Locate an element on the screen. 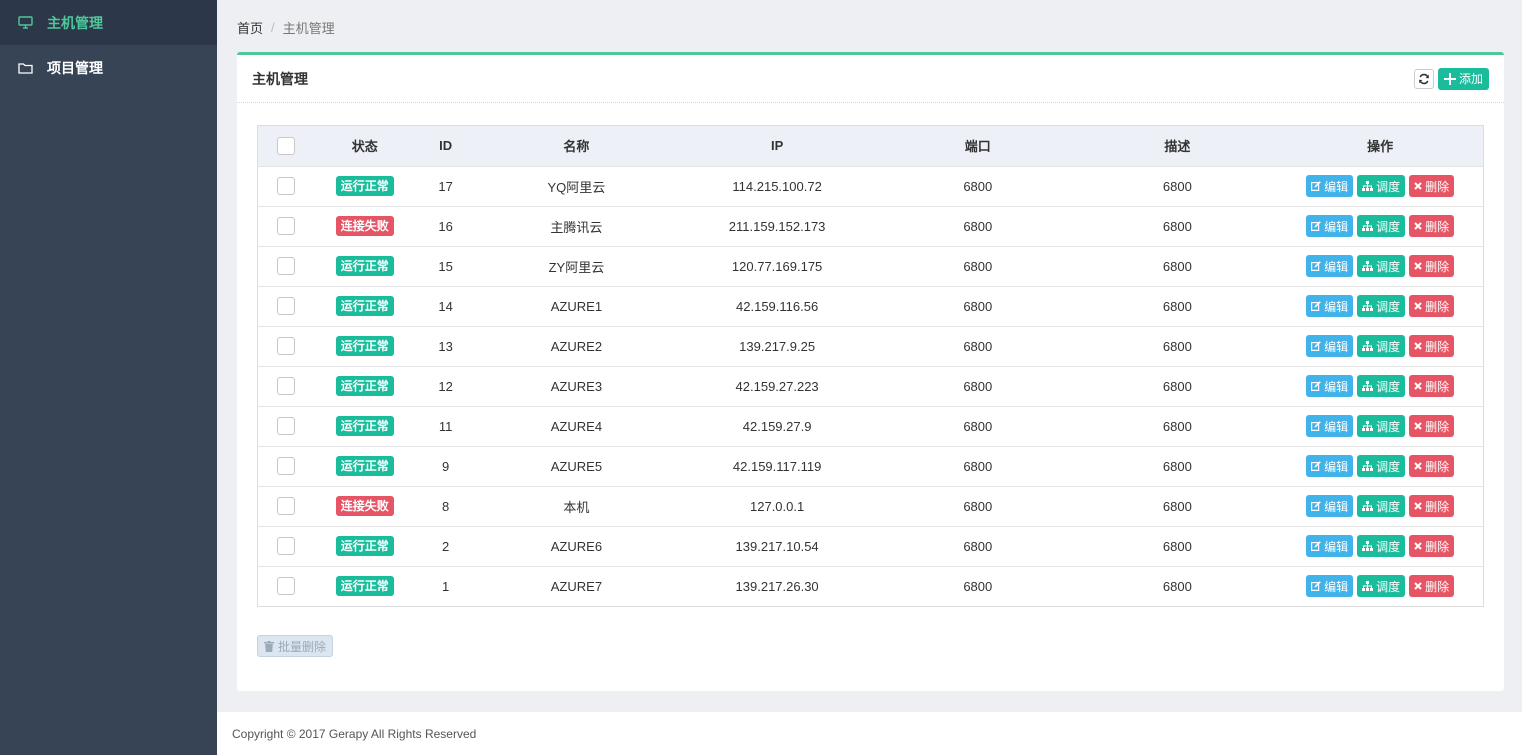 This screenshot has width=1522, height=755. cell-ip: 139.217.9.25 is located at coordinates (777, 346).